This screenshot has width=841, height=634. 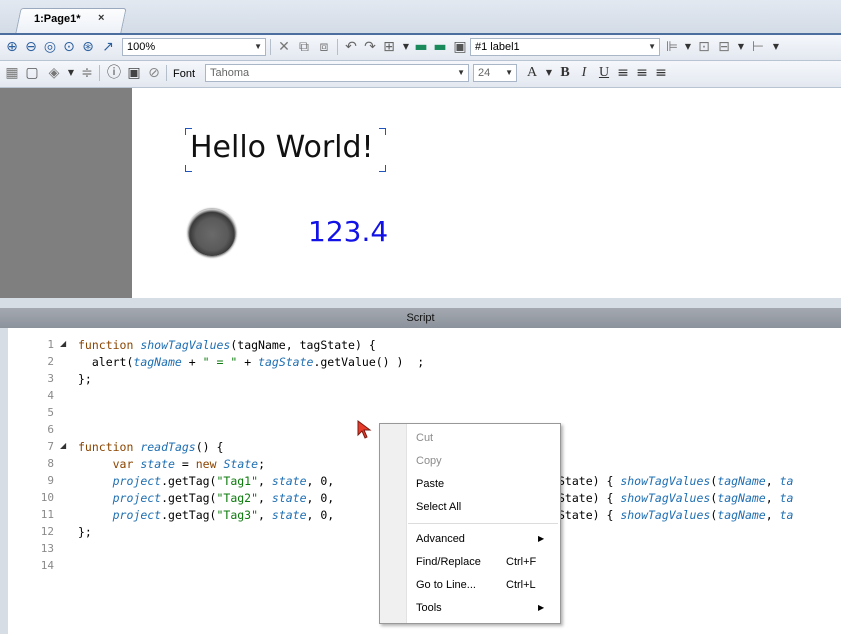 I want to click on mouse-pointer-icon, so click(x=364, y=429).